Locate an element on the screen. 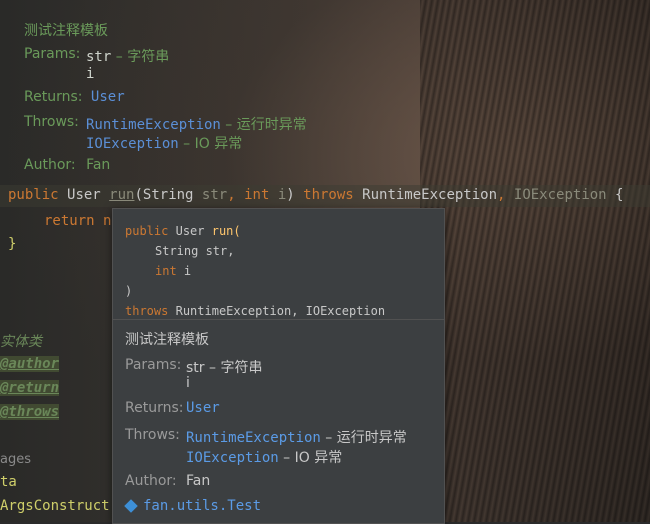 This screenshot has width=650, height=524. tag-throws-text: @throws is located at coordinates (30, 412).